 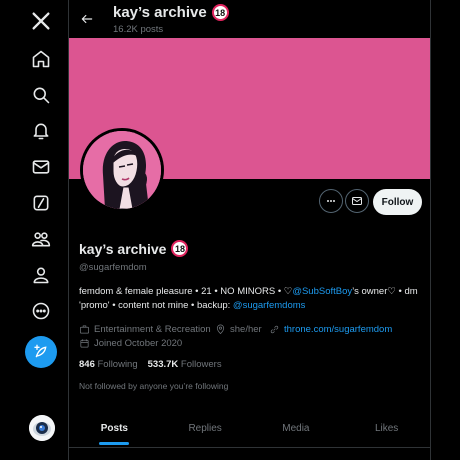 I want to click on sidebar-nav, so click(x=34, y=230).